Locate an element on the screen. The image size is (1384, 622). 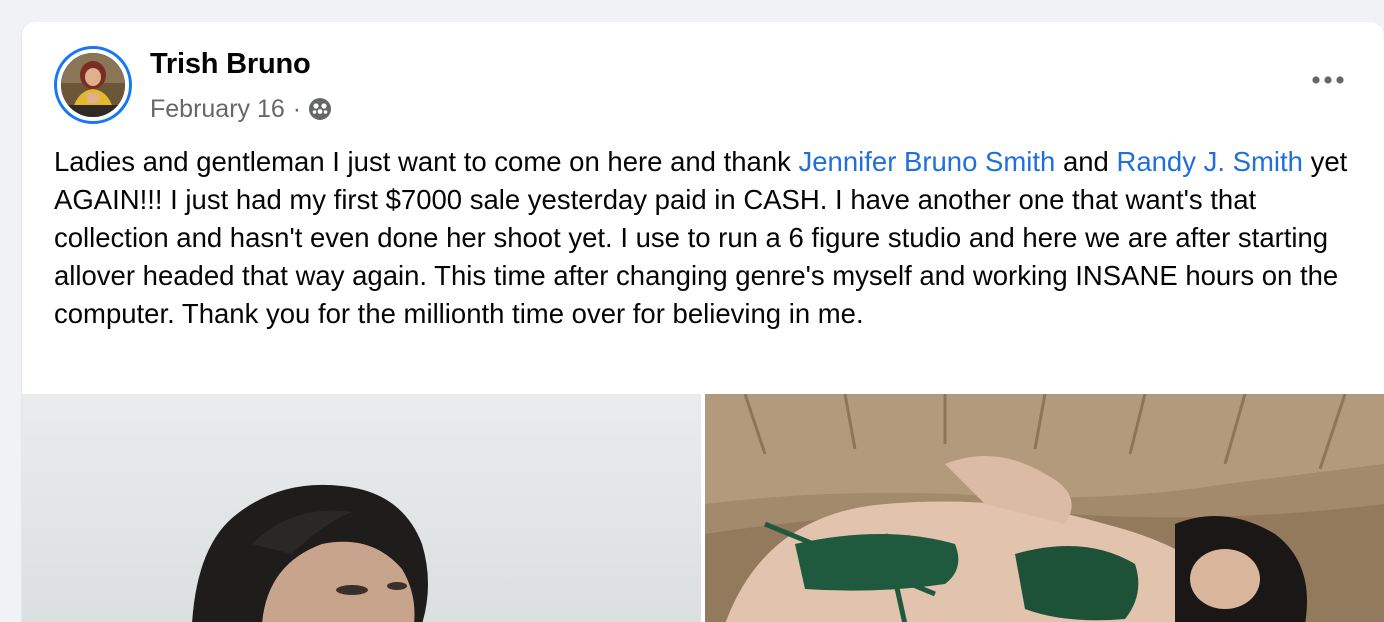
more-horizontal-icon is located at coordinates (1328, 80).